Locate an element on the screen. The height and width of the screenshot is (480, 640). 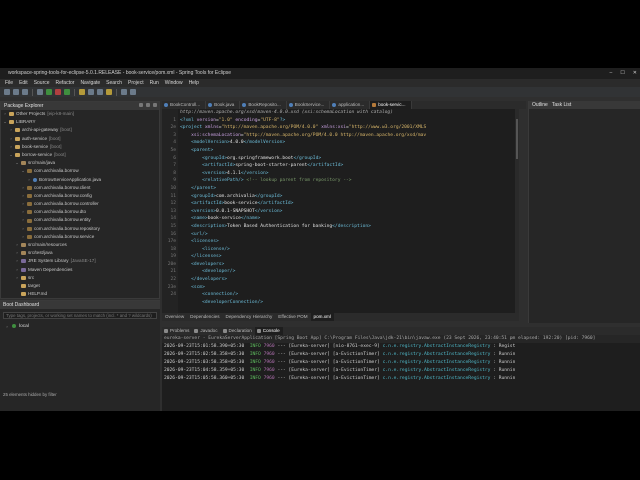
menu-item-navigate: Navigate is located at coordinates (90, 83).